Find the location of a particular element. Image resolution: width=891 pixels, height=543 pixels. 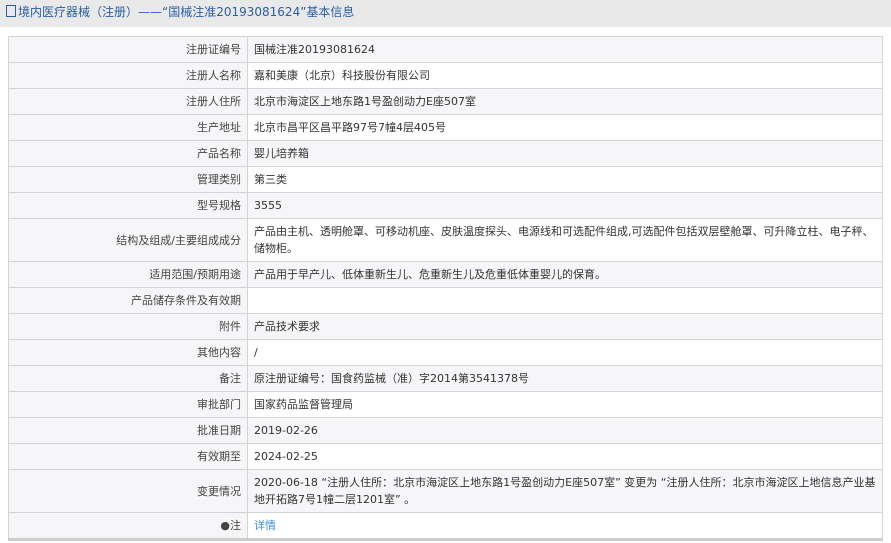

row-value is located at coordinates (565, 300).